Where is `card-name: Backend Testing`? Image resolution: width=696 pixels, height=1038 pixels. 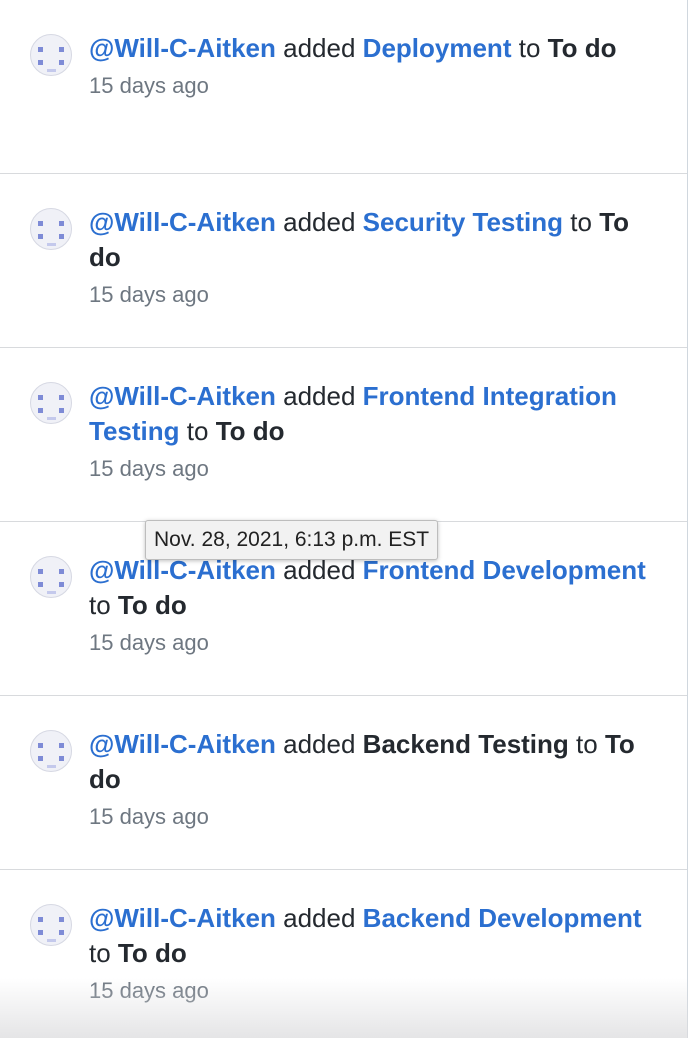 card-name: Backend Testing is located at coordinates (465, 744).